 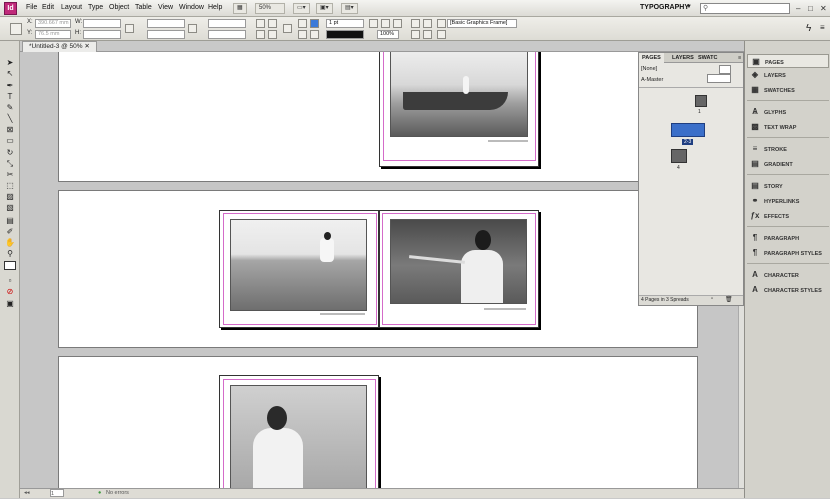 I want to click on hand-tool-icon: ✋, so click(x=10, y=242).